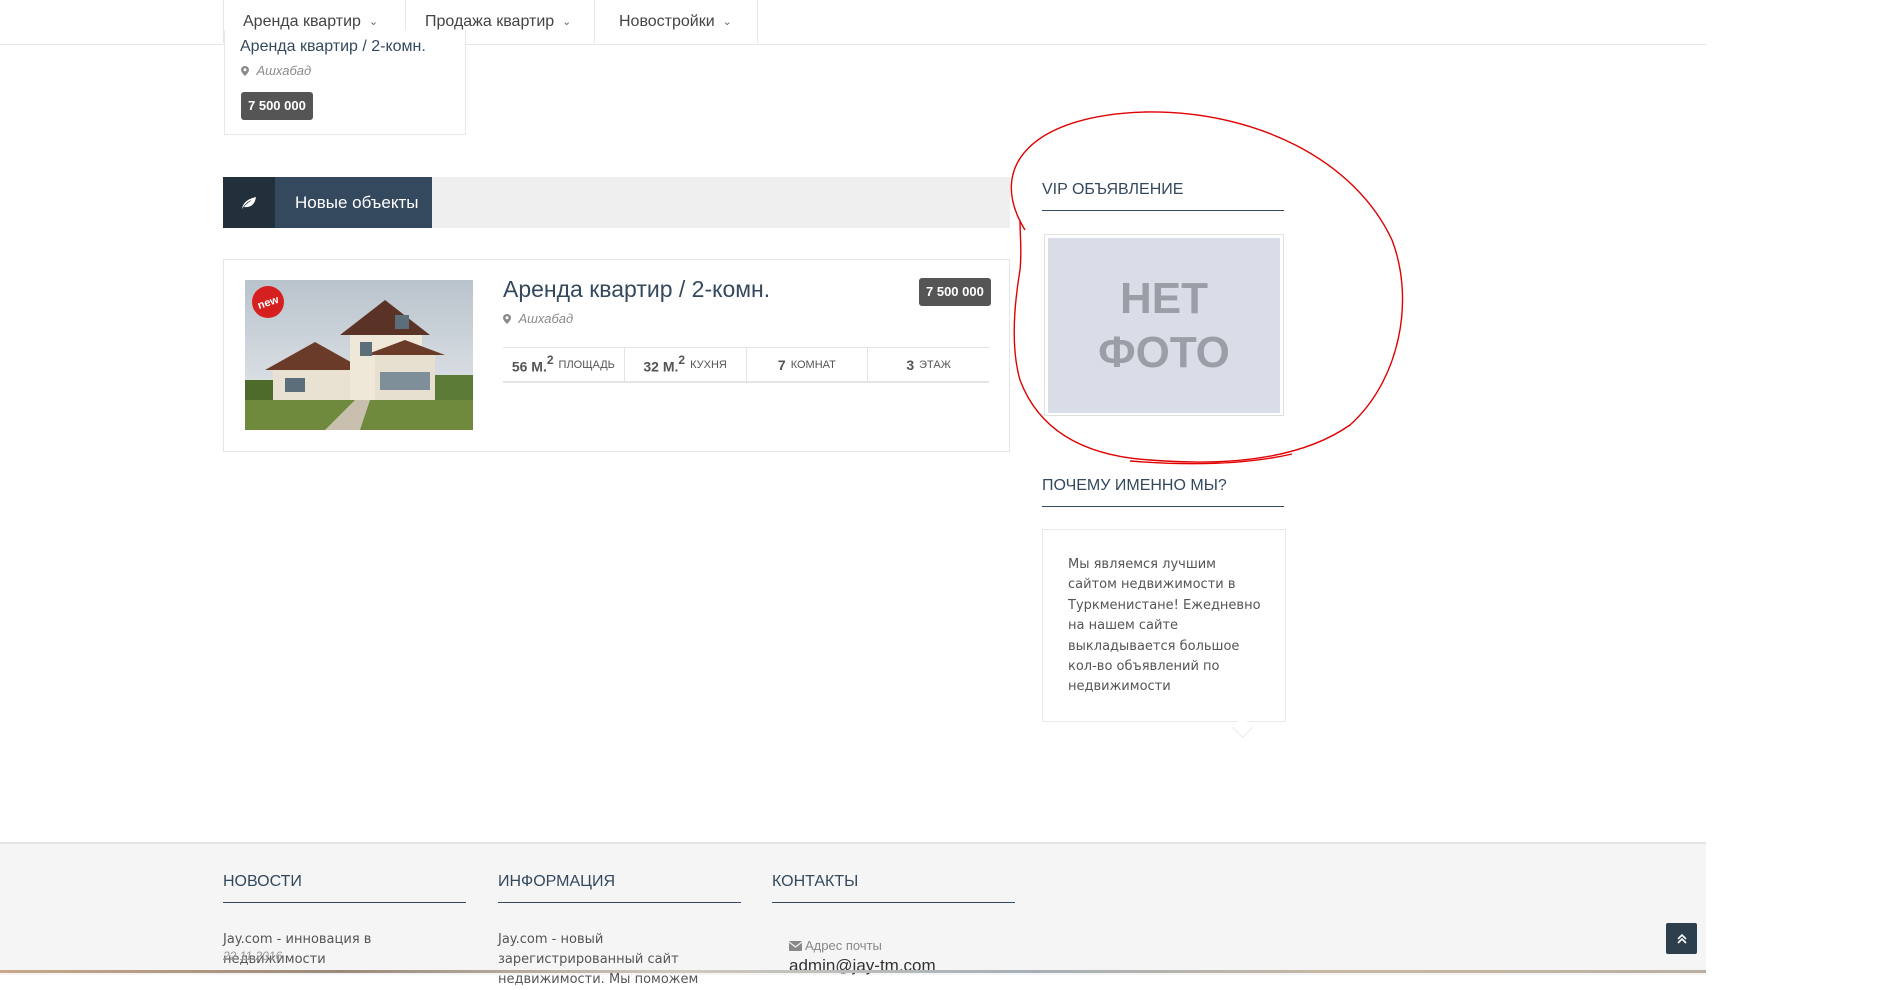 The height and width of the screenshot is (990, 1896). I want to click on stat-label: этаж, so click(935, 364).